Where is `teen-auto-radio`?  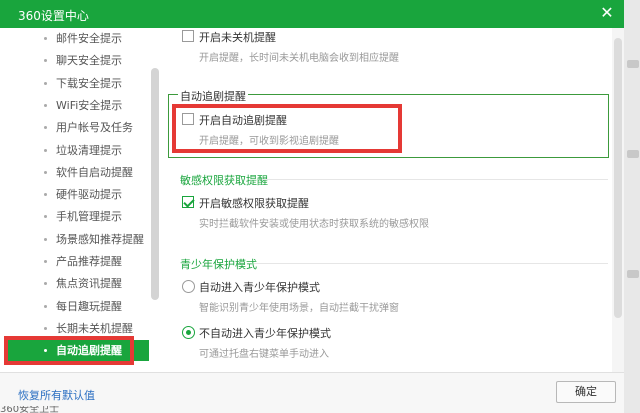 teen-auto-radio is located at coordinates (188, 286).